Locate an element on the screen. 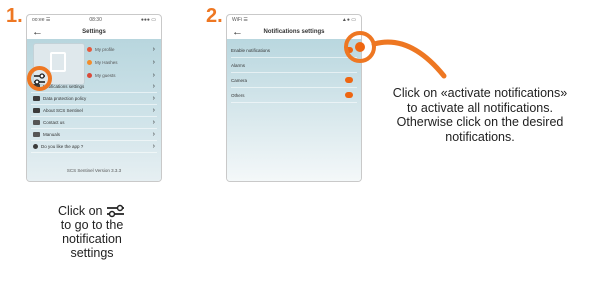 This screenshot has width=606, height=282. notification-label: Camera is located at coordinates (239, 80).